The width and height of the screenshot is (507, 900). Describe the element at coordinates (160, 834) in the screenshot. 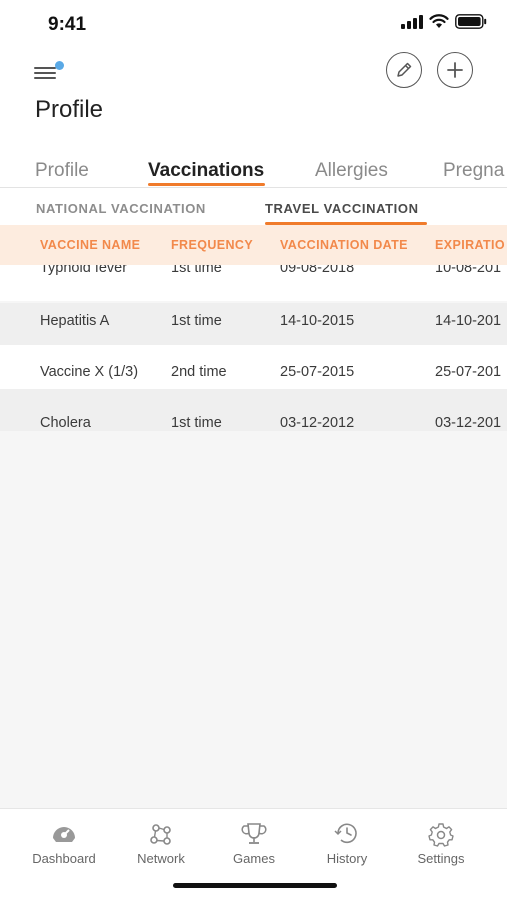

I see `network-icon` at that location.